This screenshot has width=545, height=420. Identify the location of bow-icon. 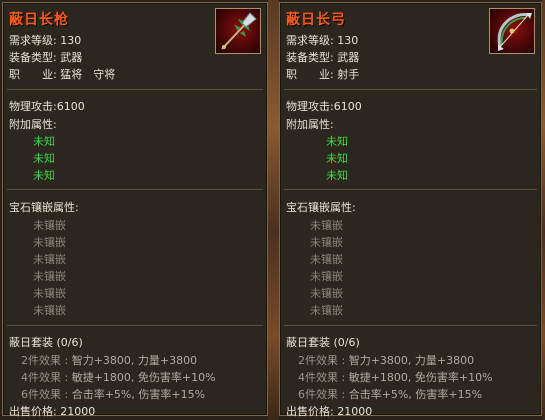
(512, 31).